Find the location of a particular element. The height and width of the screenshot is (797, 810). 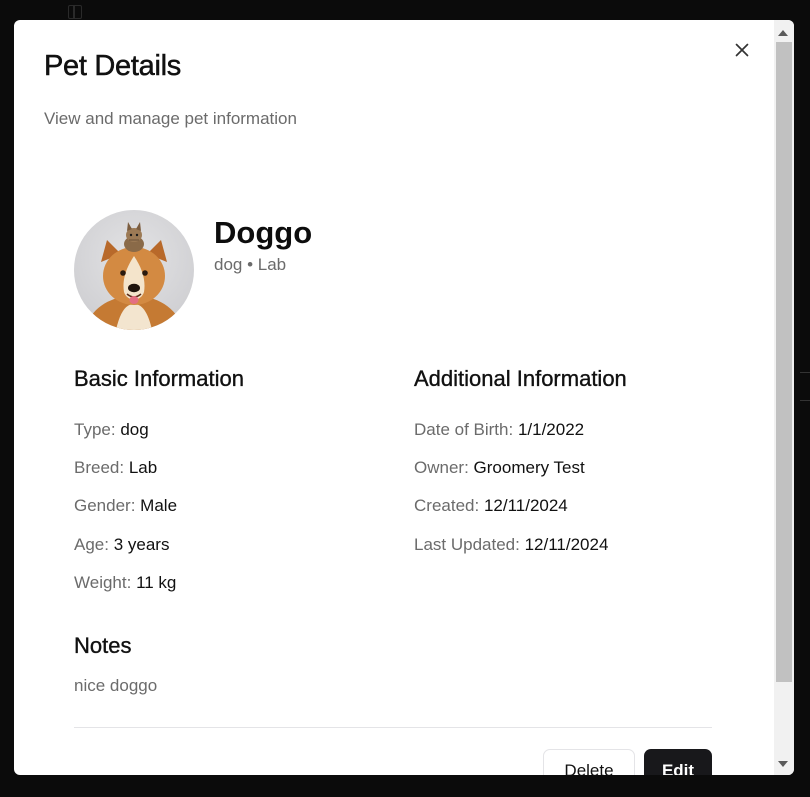

close-button is located at coordinates (742, 50).